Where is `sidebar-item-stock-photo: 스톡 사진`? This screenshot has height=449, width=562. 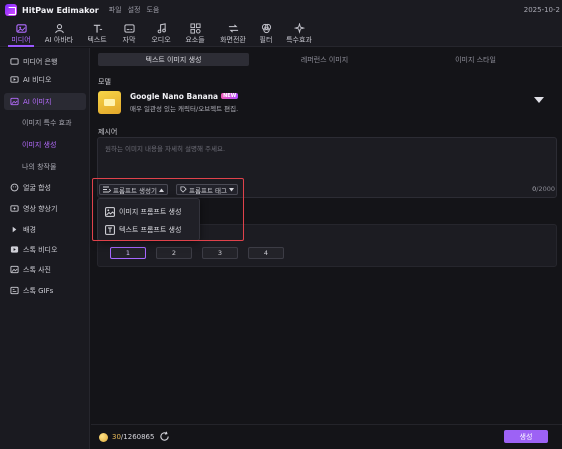
sidebar-item-stock-photo: 스톡 사진 is located at coordinates (45, 269).